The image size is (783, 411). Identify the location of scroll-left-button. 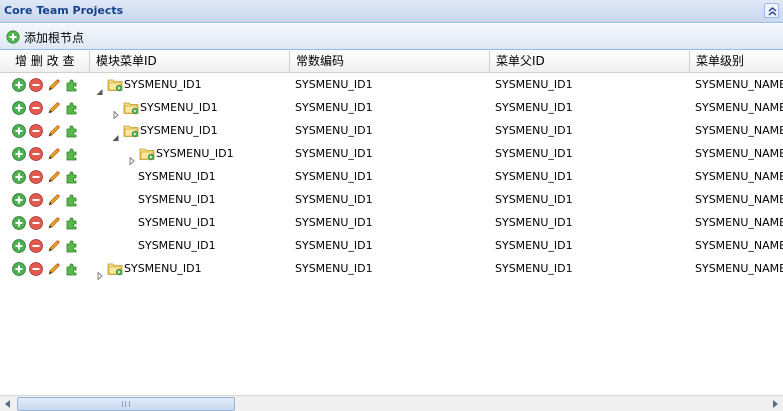
(8, 404).